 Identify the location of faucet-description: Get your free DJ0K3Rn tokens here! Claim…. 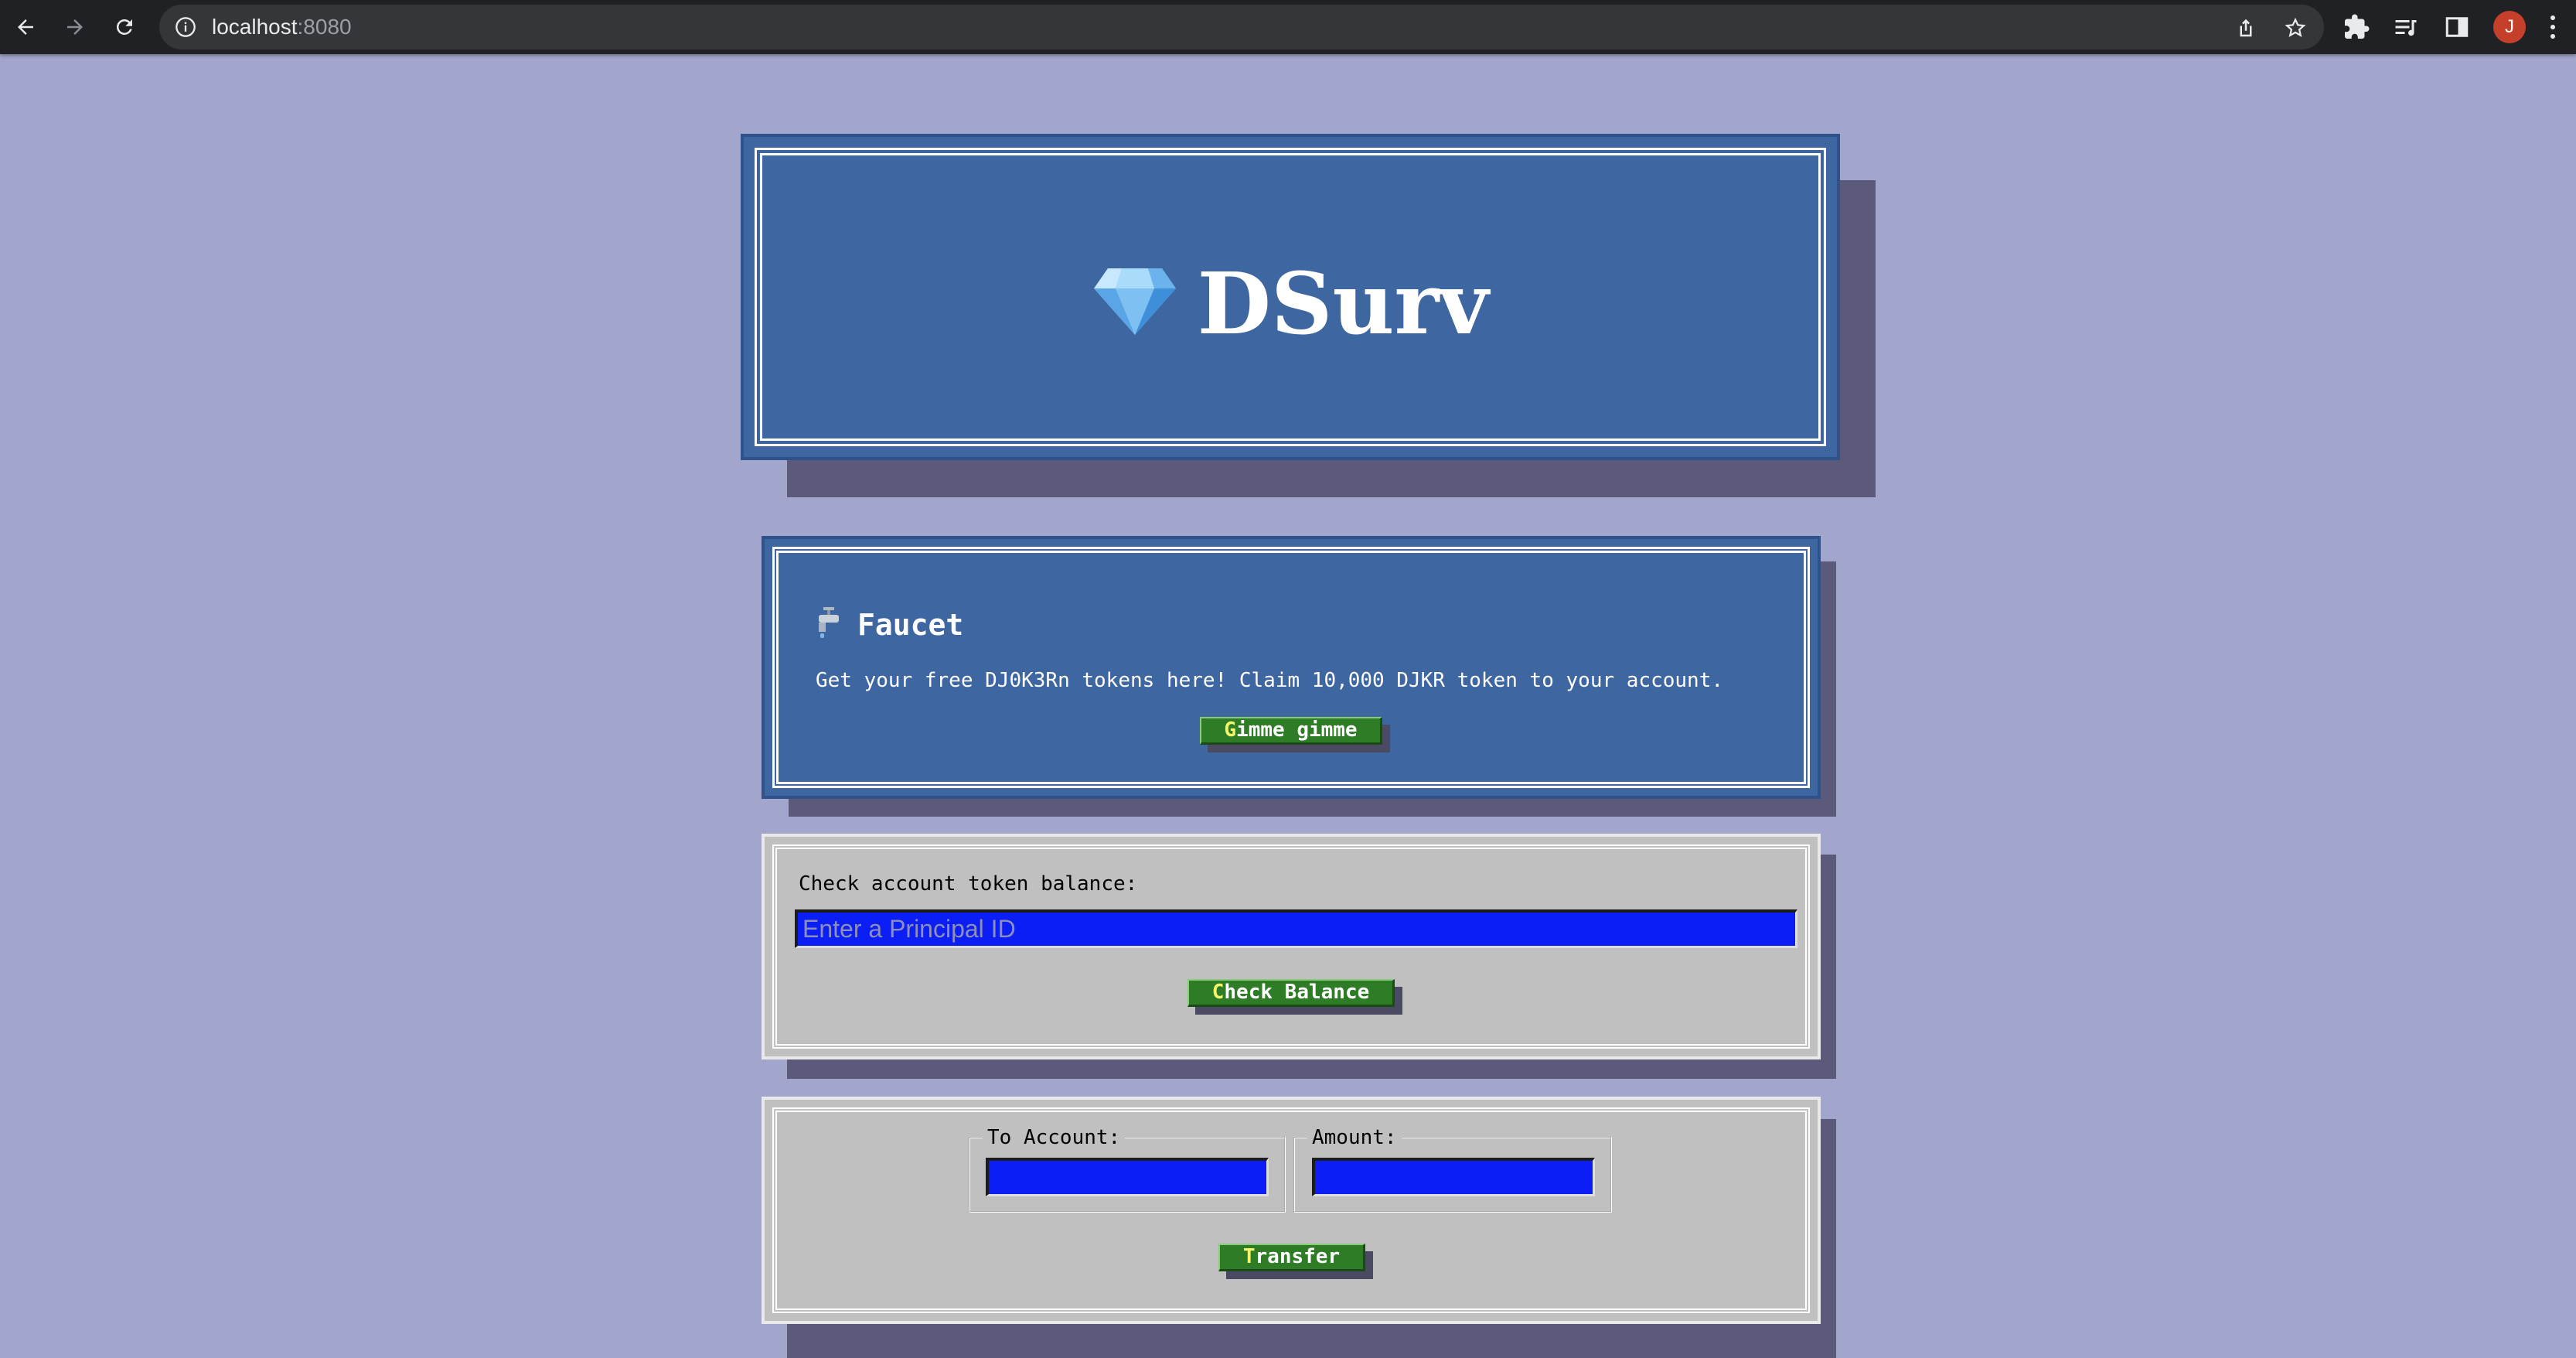
(1269, 680).